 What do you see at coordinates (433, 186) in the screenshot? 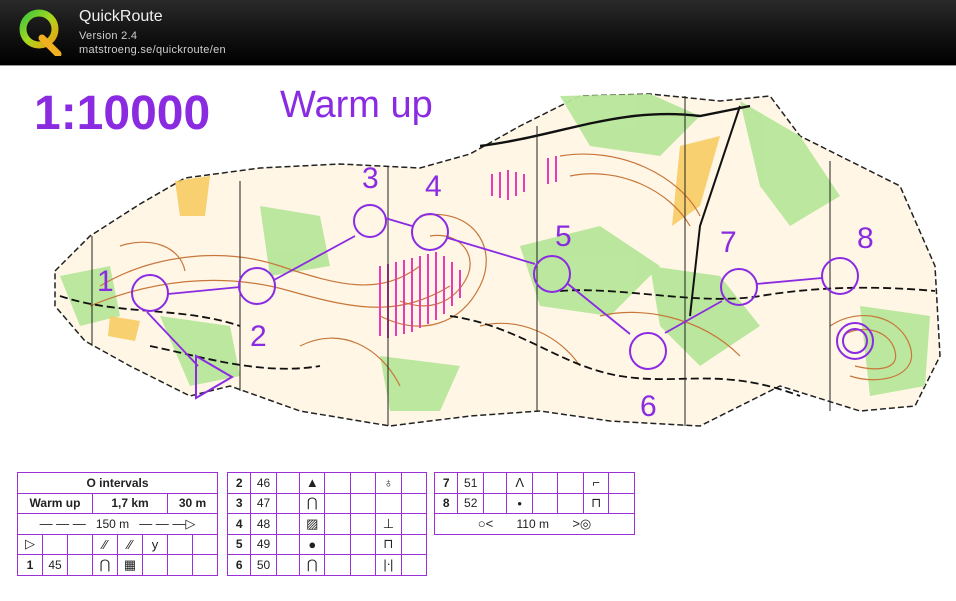
I see `control-number-4: 4` at bounding box center [433, 186].